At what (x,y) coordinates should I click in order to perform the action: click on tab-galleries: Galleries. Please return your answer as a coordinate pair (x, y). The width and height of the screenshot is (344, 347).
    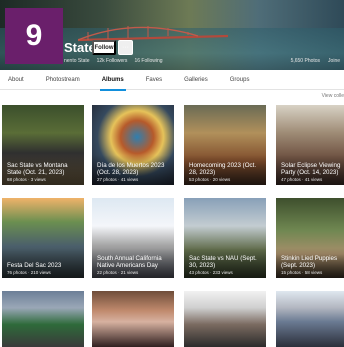
    Looking at the image, I should click on (196, 80).